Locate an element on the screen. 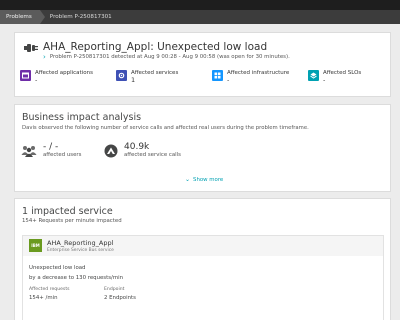  service-type: Enterprise Service Bus service is located at coordinates (80, 250).